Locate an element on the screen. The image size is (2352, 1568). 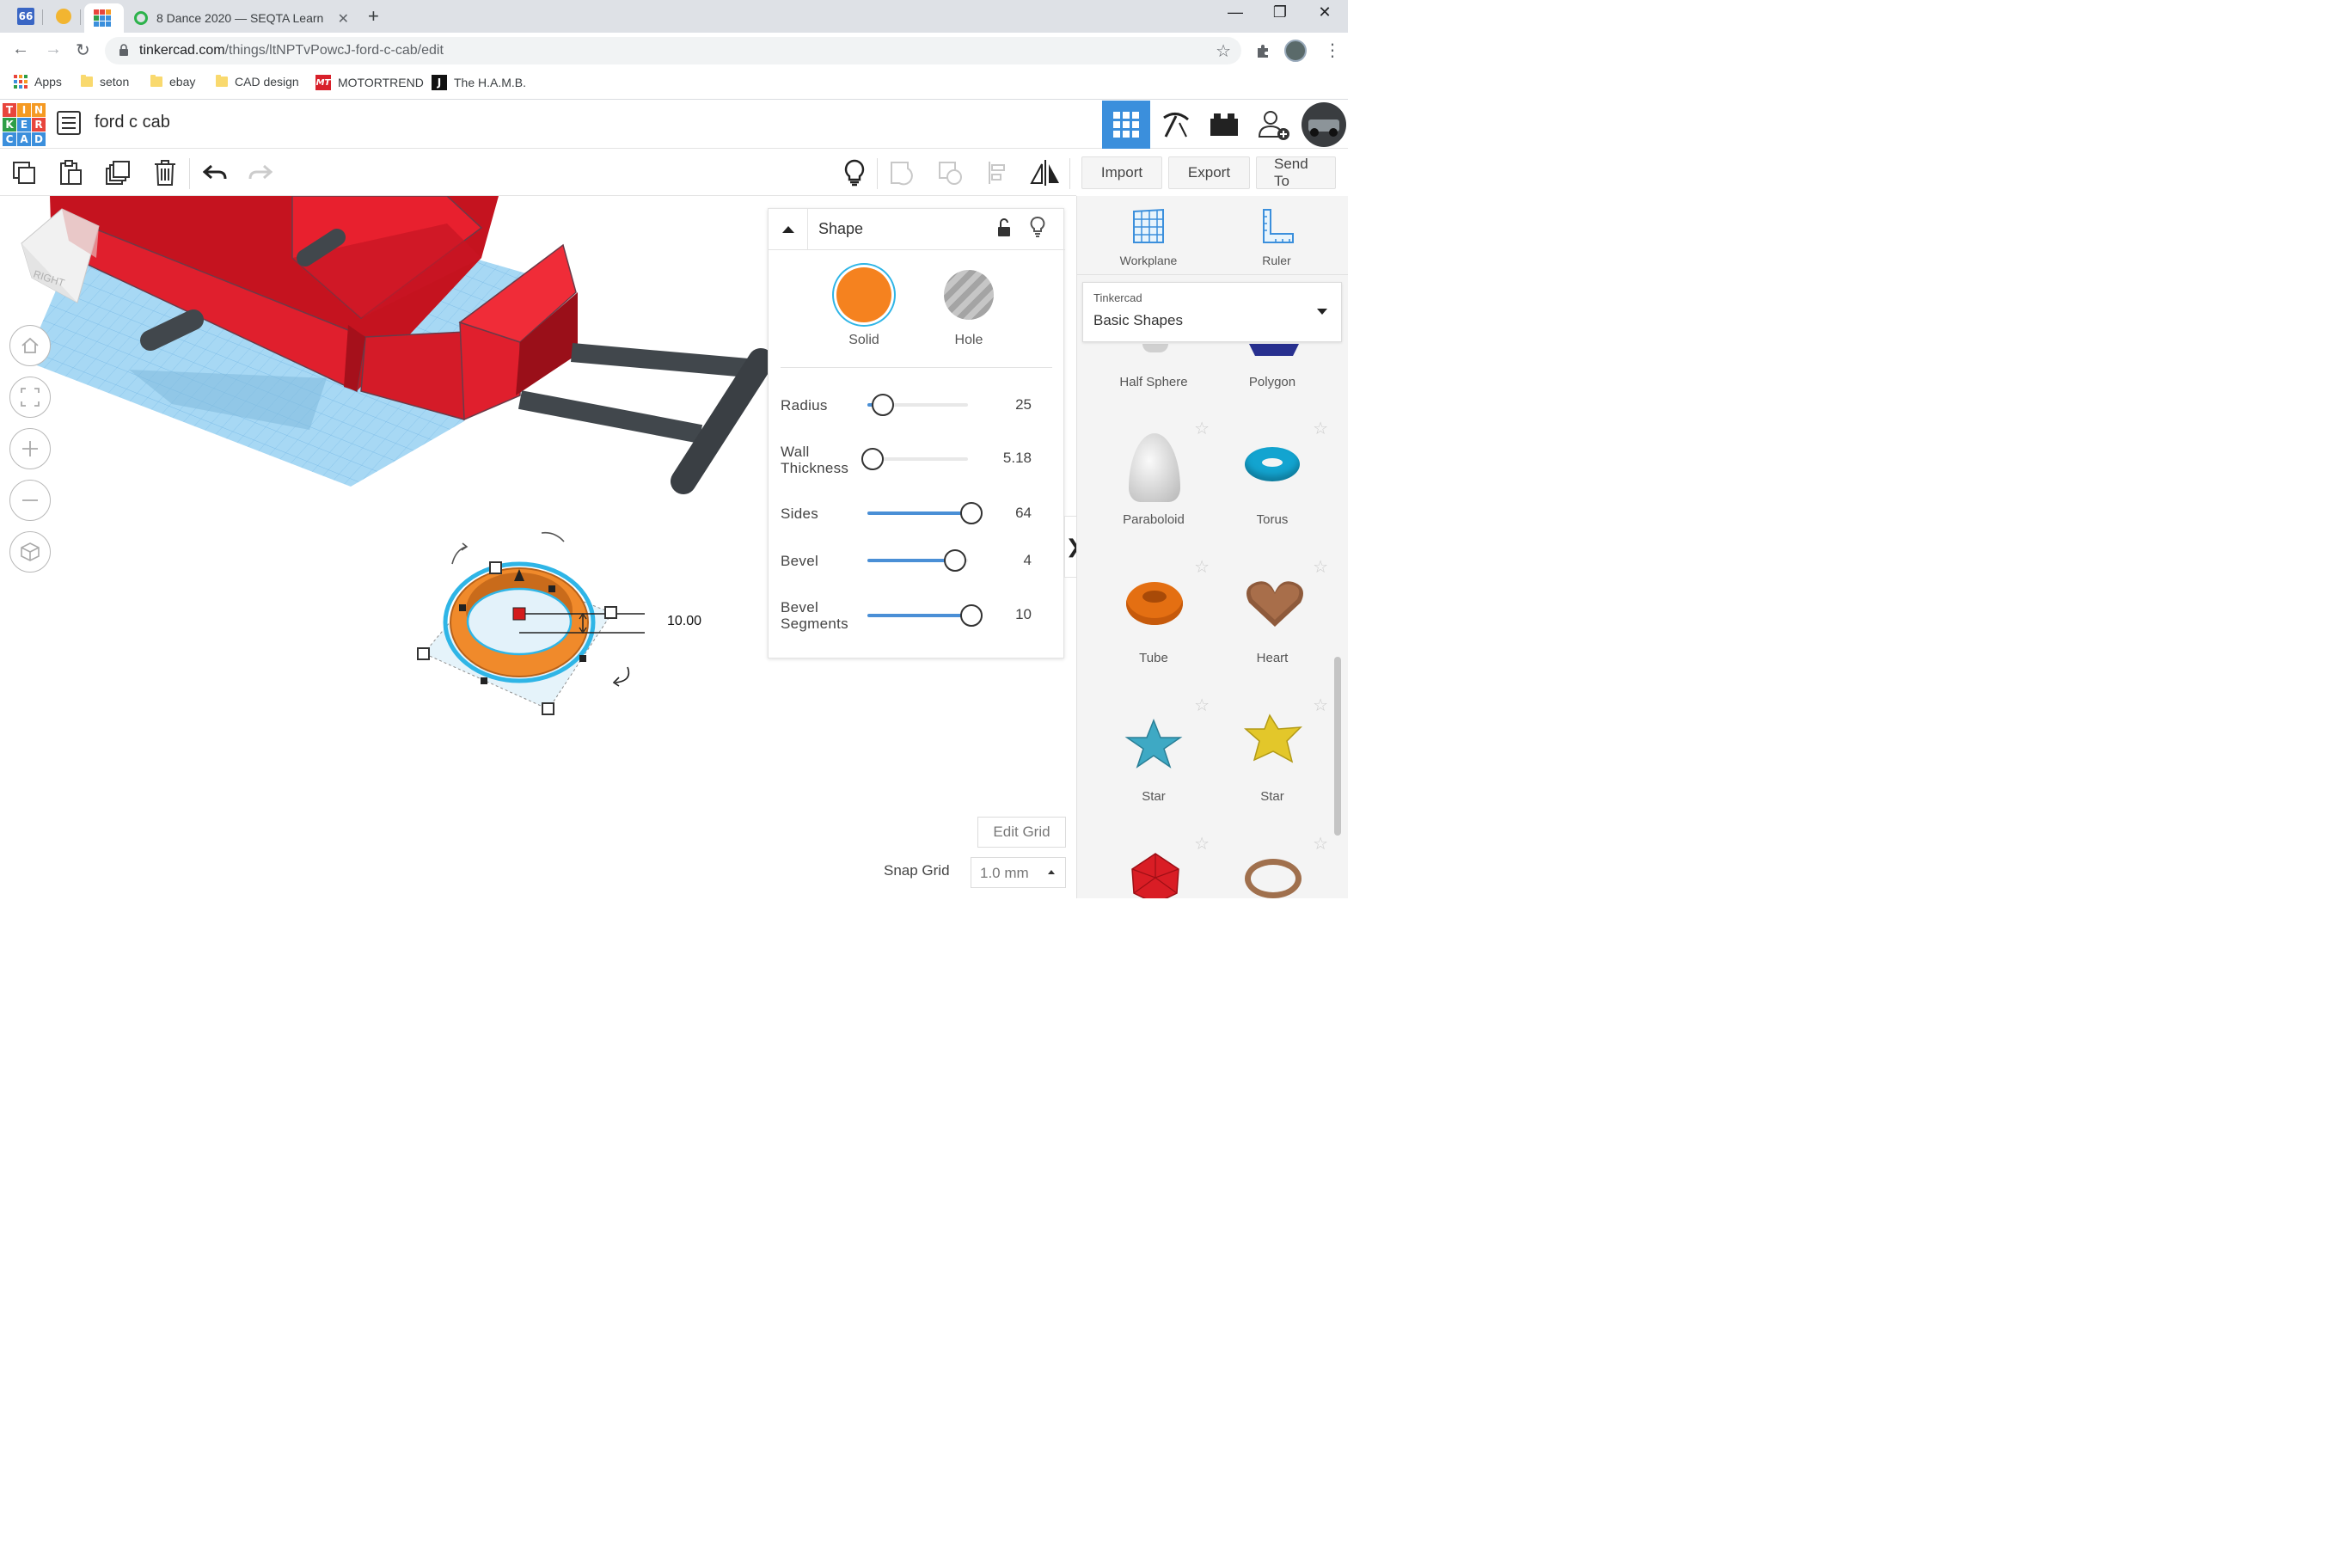
redo-button is located at coordinates (260, 172).